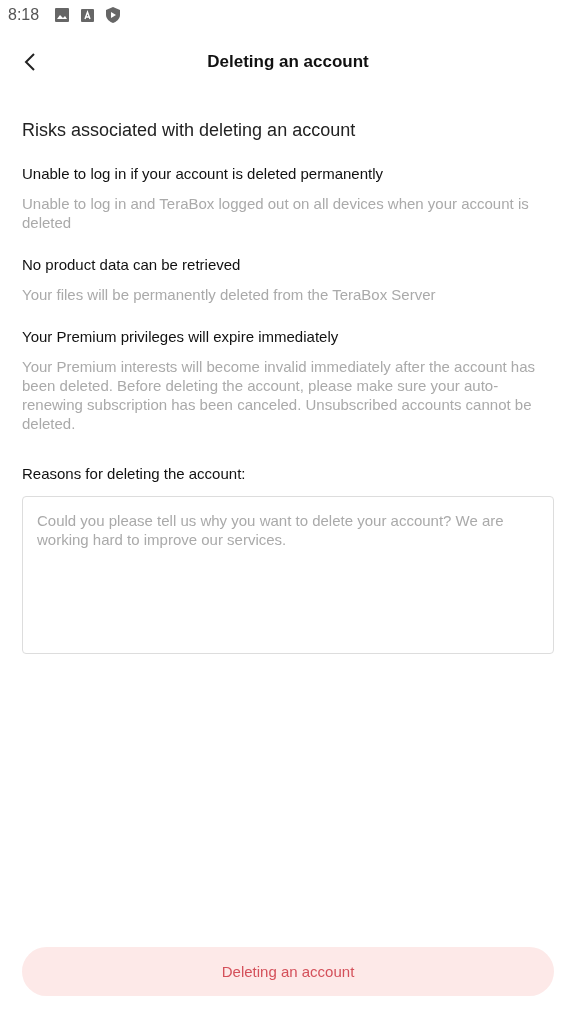 The height and width of the screenshot is (1024, 576). I want to click on risk-description: Your files will be permanently deleted from the TeraBox Server, so click(229, 294).